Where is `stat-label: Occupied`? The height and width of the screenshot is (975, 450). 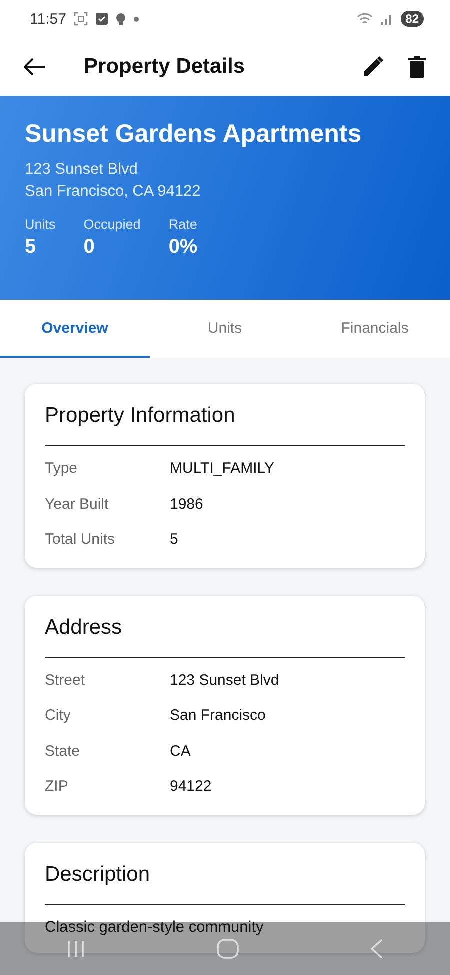
stat-label: Occupied is located at coordinates (112, 224).